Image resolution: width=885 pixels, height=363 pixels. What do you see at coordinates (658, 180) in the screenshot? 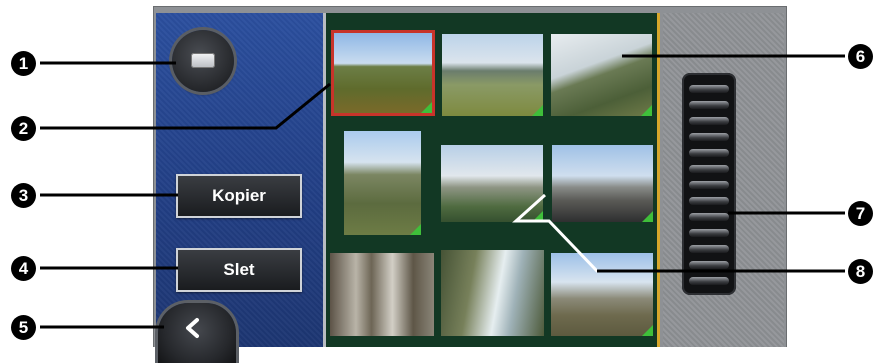
I see `grid-separator` at bounding box center [658, 180].